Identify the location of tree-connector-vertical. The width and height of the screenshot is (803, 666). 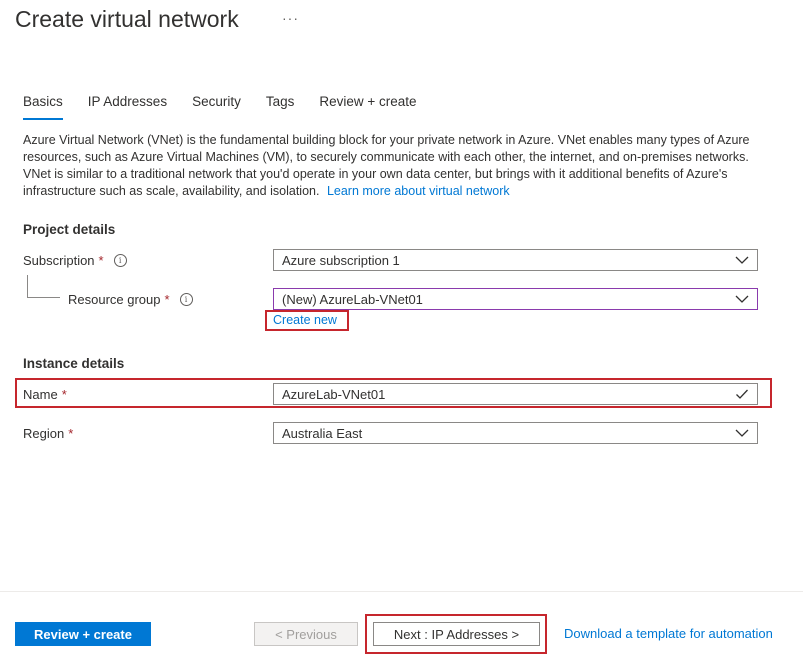
(27, 286).